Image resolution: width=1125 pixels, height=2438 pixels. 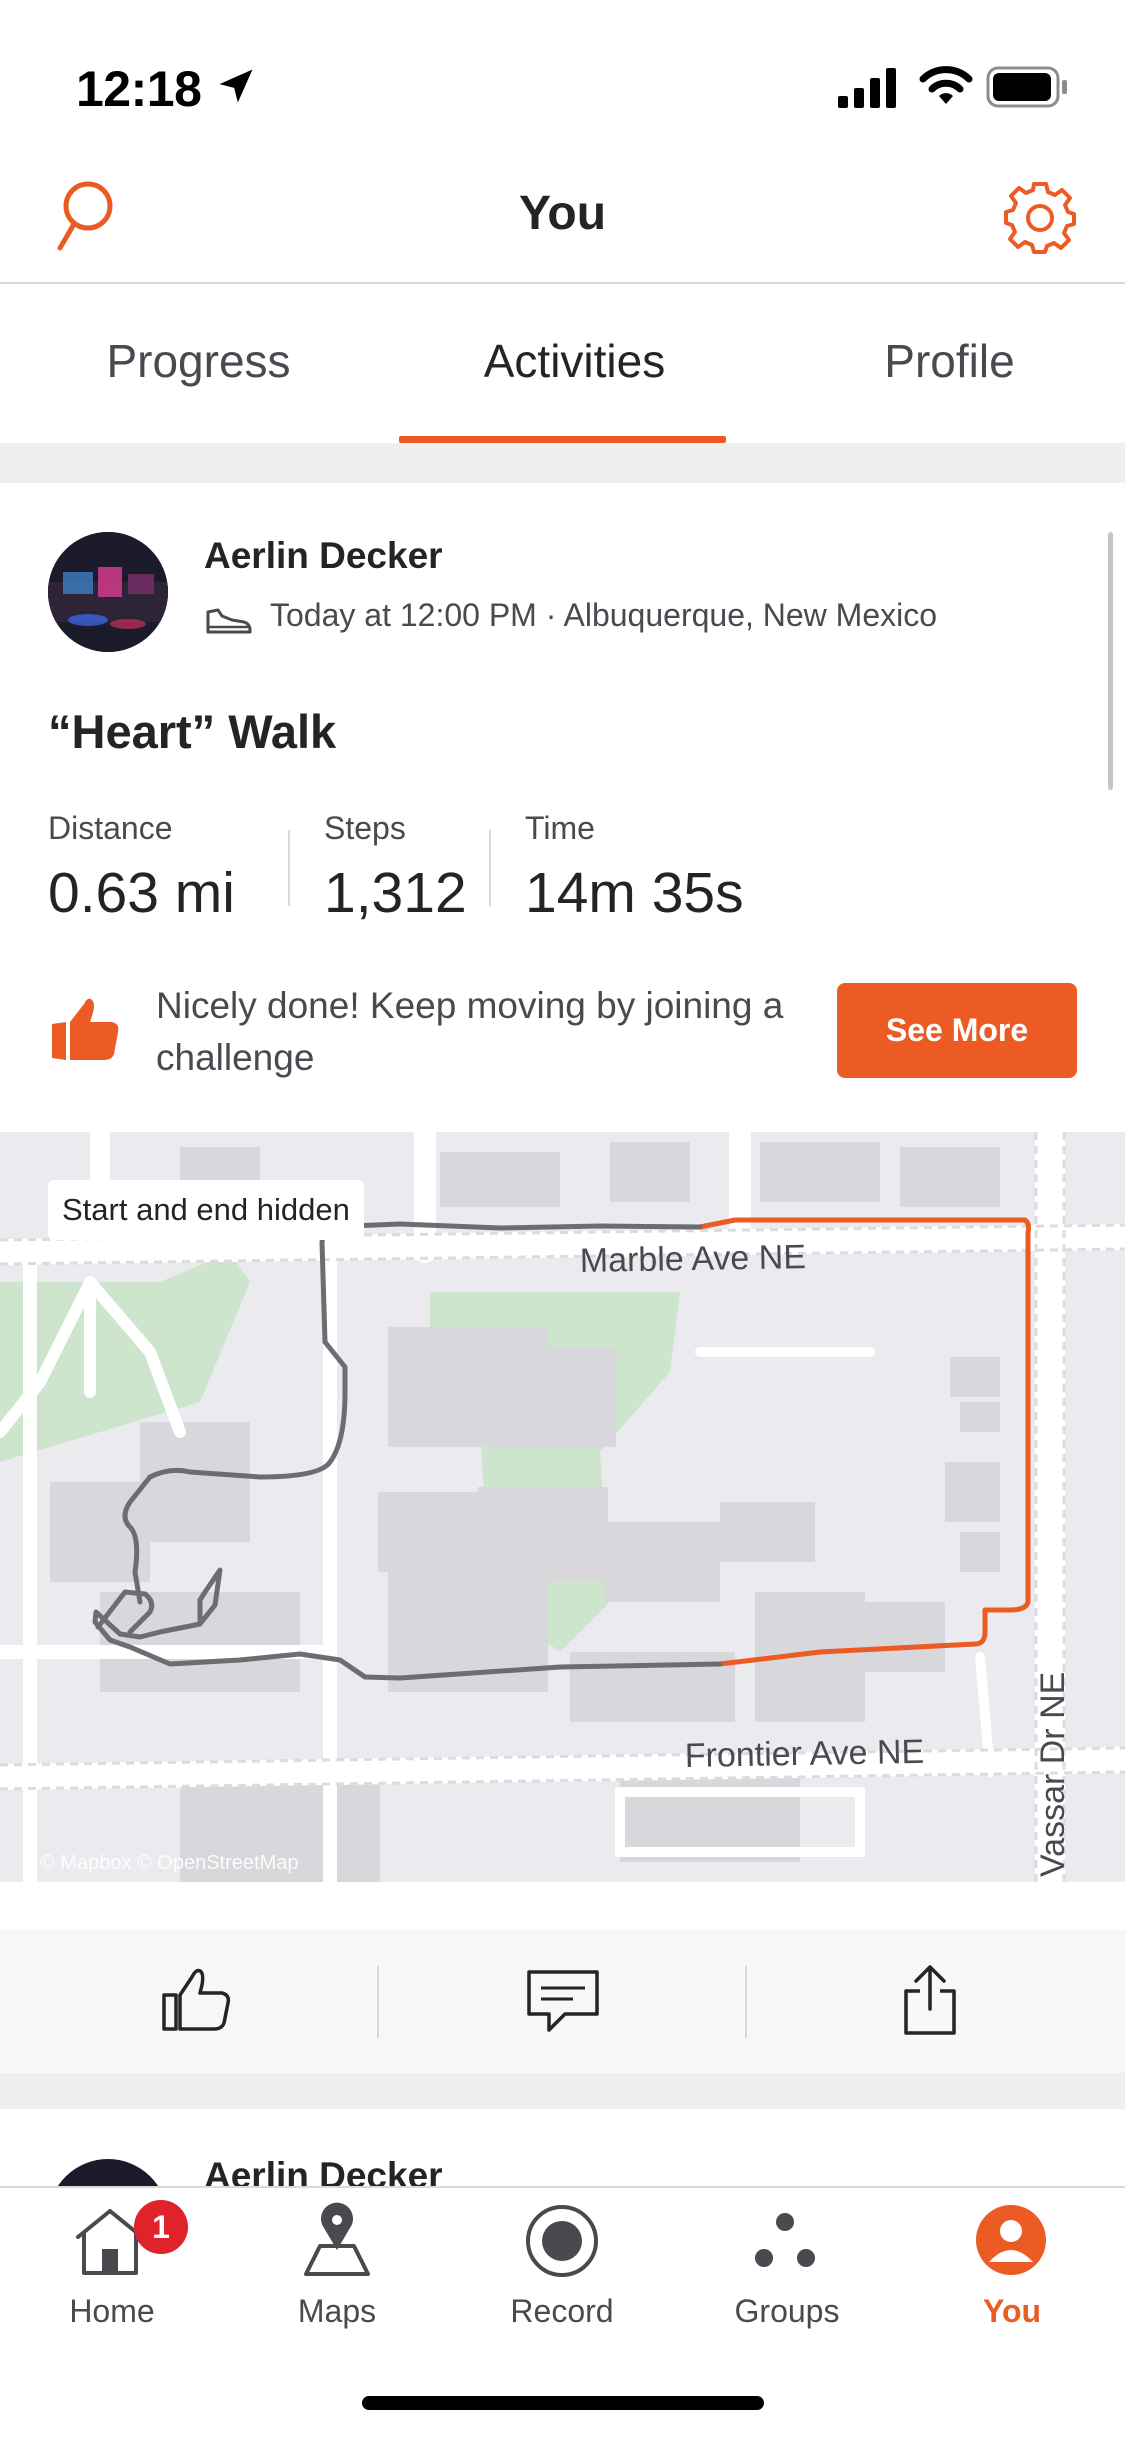 What do you see at coordinates (867, 88) in the screenshot?
I see `cellular-signal-icon` at bounding box center [867, 88].